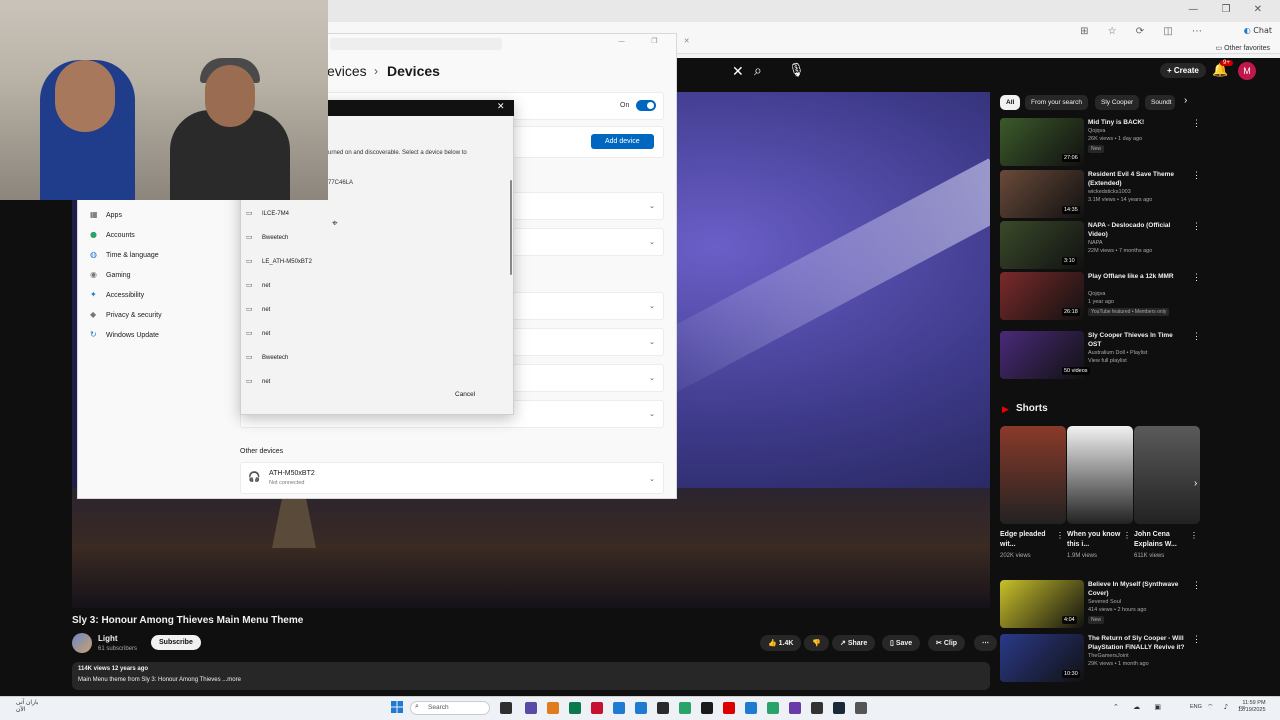  Describe the element at coordinates (622, 141) in the screenshot. I see `add-device-button: Add device` at that location.